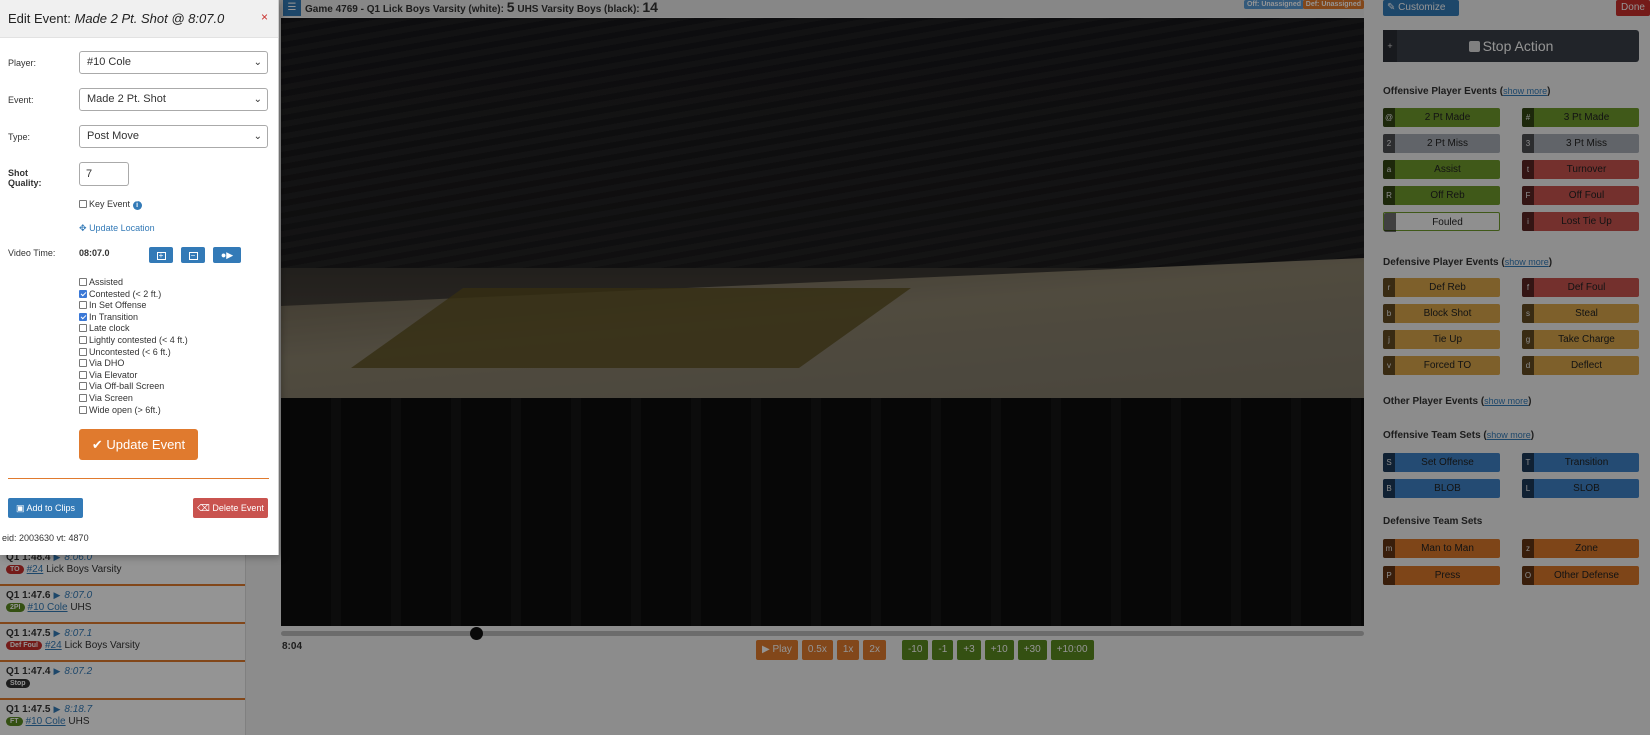  I want to click on modal-title-prefix: Edit Event:, so click(39, 18).